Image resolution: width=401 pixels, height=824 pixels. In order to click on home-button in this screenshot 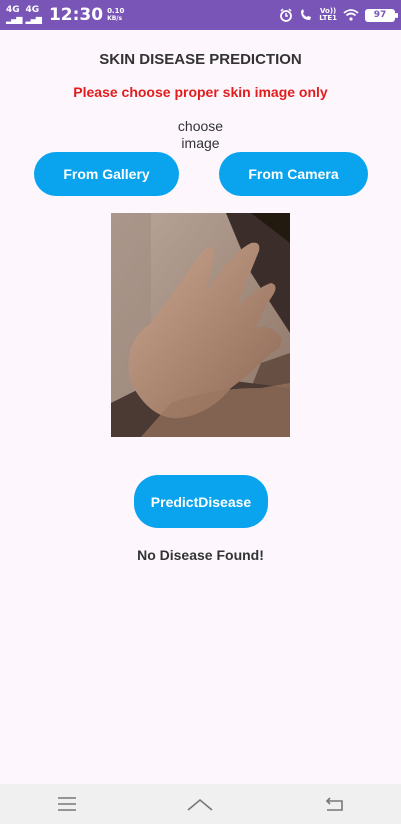, I will do `click(200, 804)`.